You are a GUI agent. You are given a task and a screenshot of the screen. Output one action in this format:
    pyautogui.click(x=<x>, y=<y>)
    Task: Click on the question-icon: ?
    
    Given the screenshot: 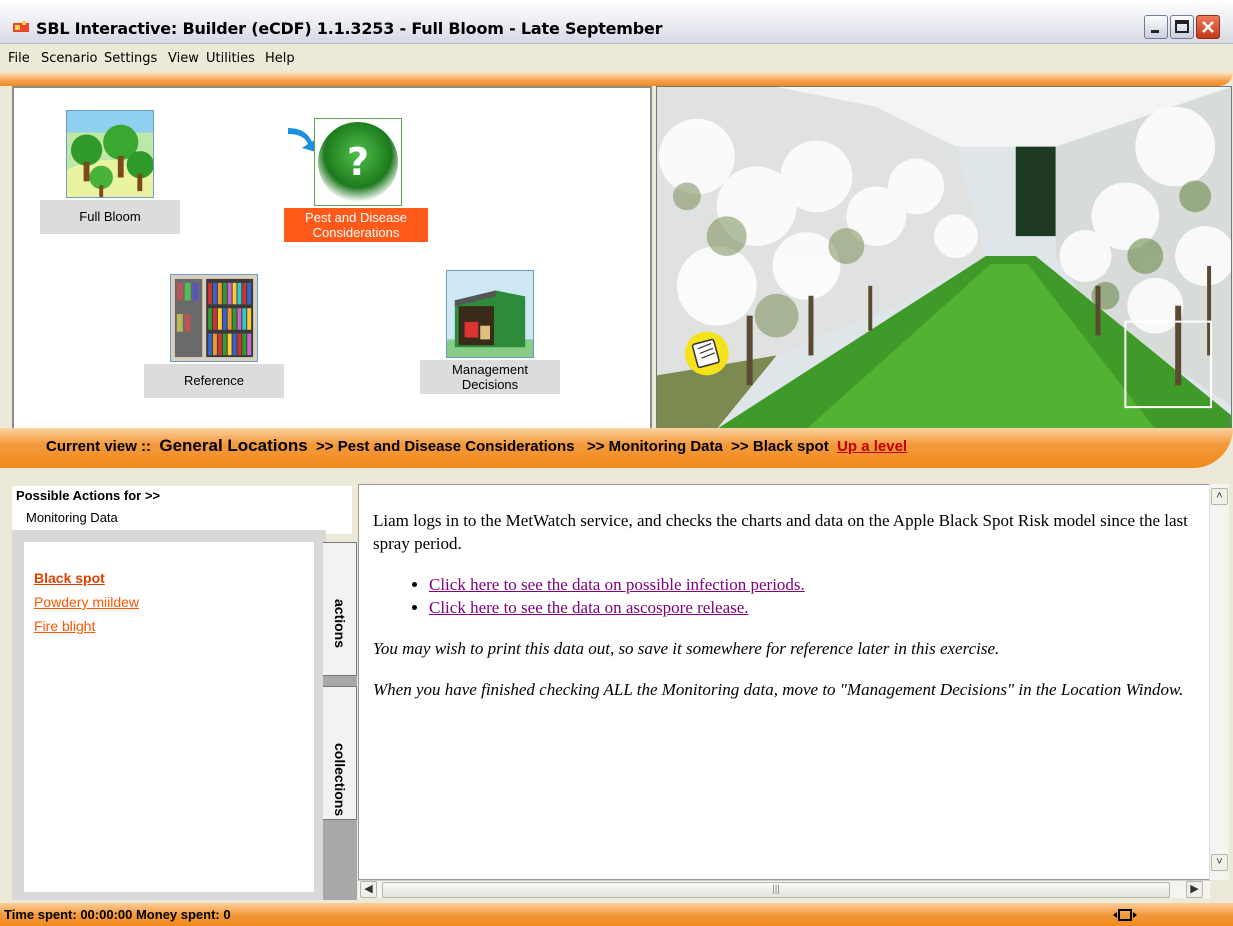 What is the action you would take?
    pyautogui.click(x=358, y=162)
    